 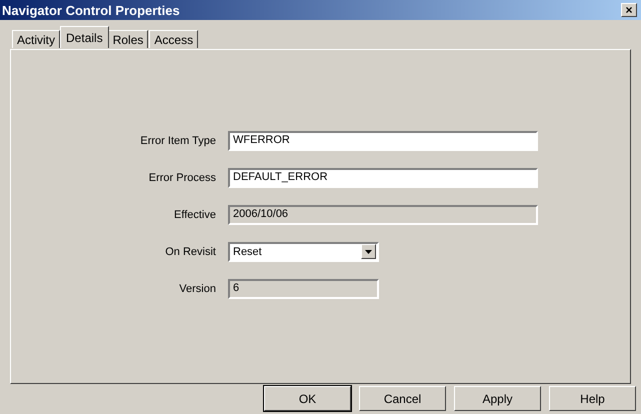 I want to click on tab: Access, so click(x=173, y=39).